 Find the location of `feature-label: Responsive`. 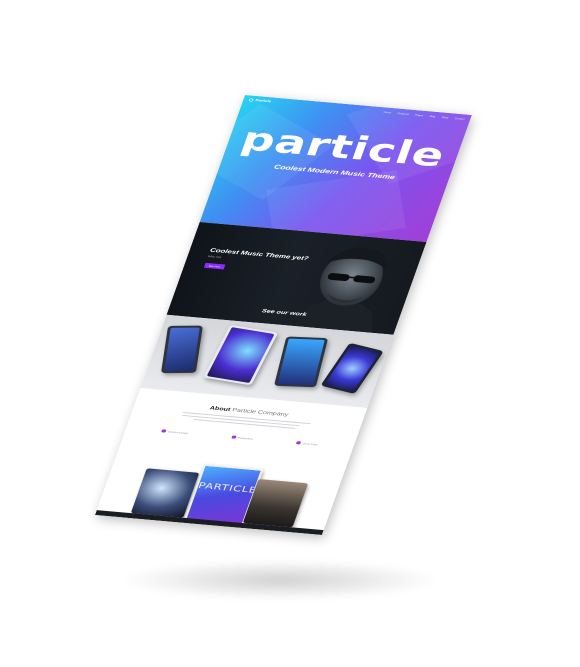

feature-label: Responsive is located at coordinates (245, 438).